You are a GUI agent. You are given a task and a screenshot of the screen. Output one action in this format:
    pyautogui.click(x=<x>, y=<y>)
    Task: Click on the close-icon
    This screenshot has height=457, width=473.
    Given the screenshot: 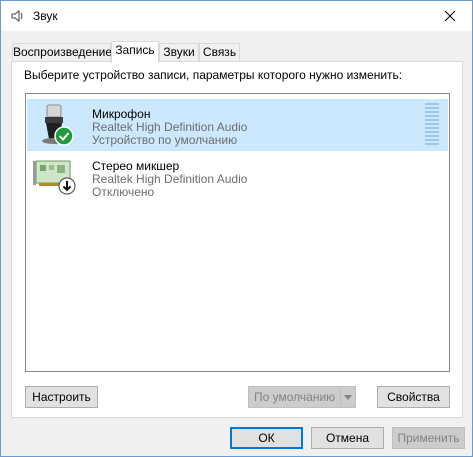 What is the action you would take?
    pyautogui.click(x=449, y=16)
    